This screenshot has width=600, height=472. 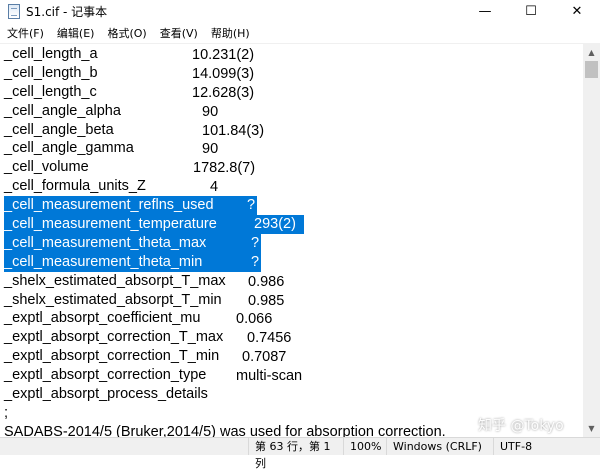 I want to click on vertical-scrollbar: ▲ ▼, so click(x=591, y=240).